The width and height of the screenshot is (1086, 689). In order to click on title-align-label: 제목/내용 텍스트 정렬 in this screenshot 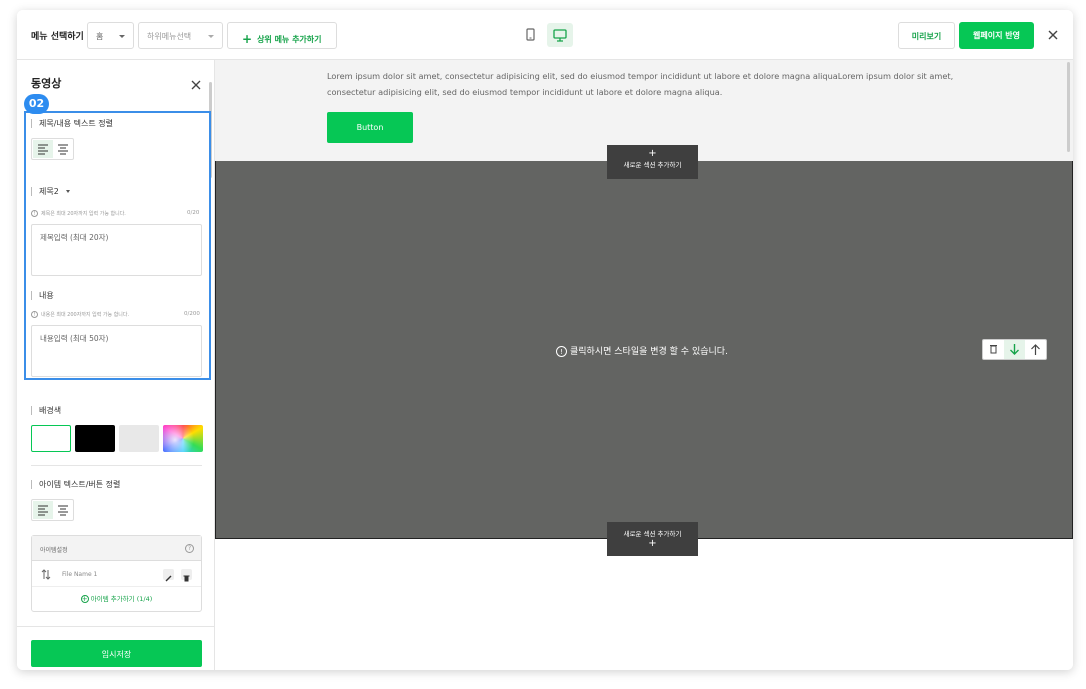, I will do `click(72, 123)`.